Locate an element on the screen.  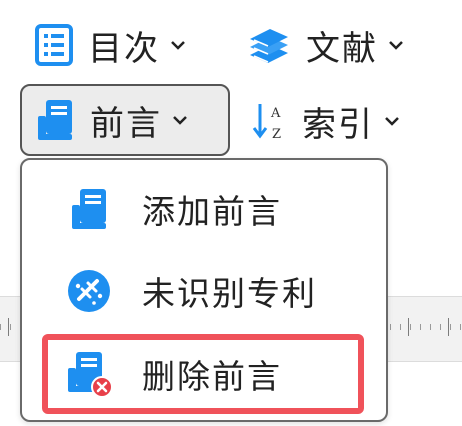
foreword-label: 前言 is located at coordinates (126, 123).